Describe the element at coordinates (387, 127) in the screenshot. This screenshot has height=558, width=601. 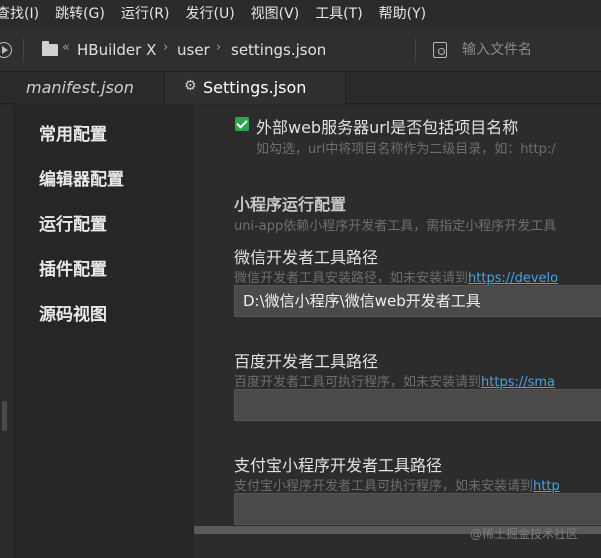
I see `web-server-label: 外部web服务器url是否包括项目名称` at that location.